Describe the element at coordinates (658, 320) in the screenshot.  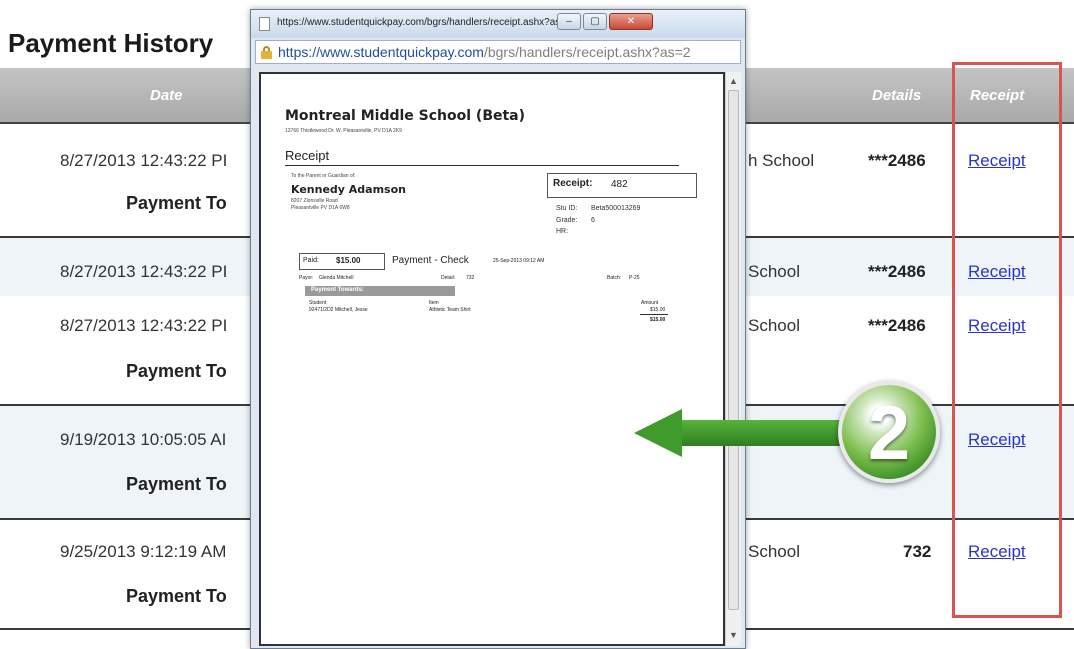
I see `line-total: $15.00` at that location.